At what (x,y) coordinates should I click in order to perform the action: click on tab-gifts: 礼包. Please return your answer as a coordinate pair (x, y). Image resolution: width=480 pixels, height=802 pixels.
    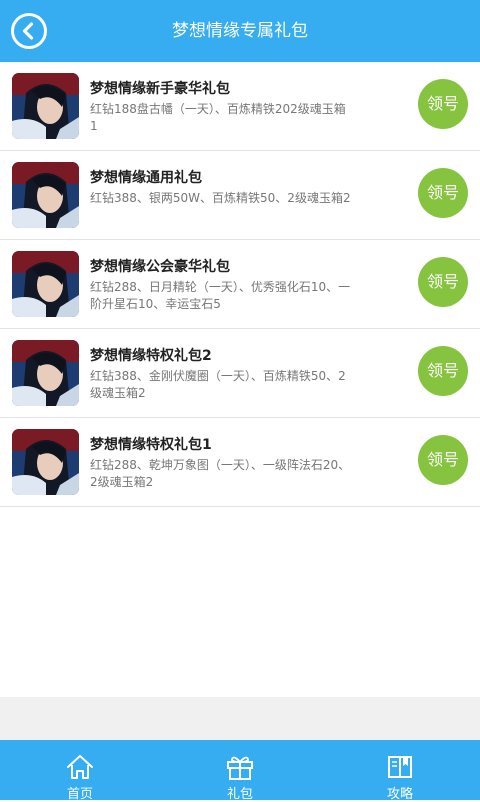
    Looking at the image, I should click on (240, 771).